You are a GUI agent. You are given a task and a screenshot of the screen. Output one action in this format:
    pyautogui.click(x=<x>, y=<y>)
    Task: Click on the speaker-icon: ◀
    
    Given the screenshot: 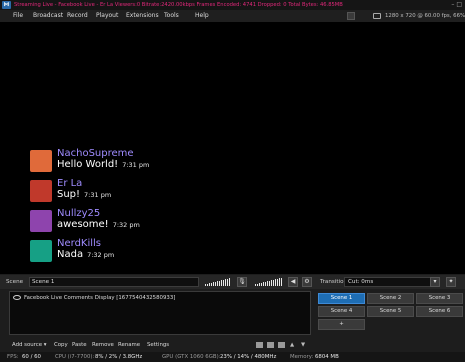 What is the action you would take?
    pyautogui.click(x=293, y=282)
    